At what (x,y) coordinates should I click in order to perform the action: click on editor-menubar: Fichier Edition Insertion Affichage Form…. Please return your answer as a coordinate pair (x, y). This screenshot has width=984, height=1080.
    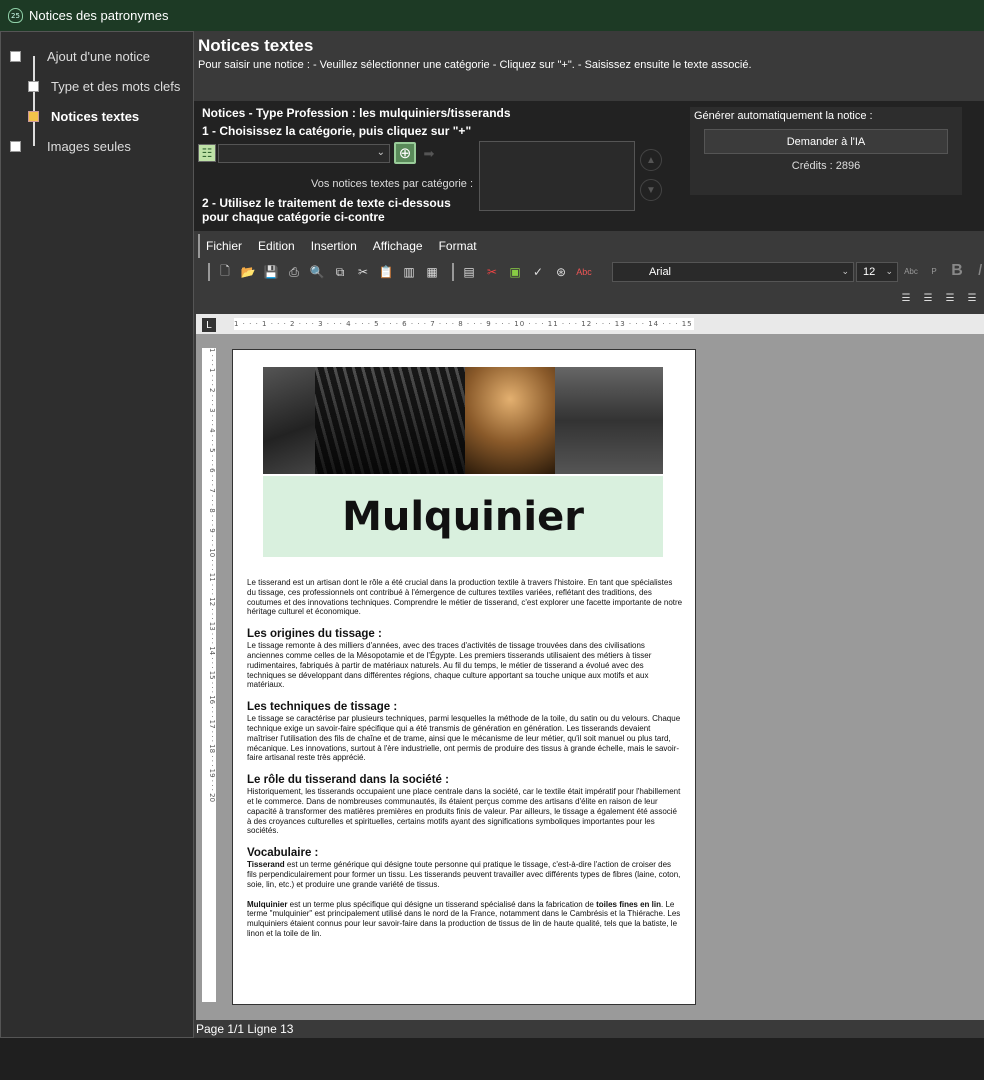
    Looking at the image, I should click on (591, 246).